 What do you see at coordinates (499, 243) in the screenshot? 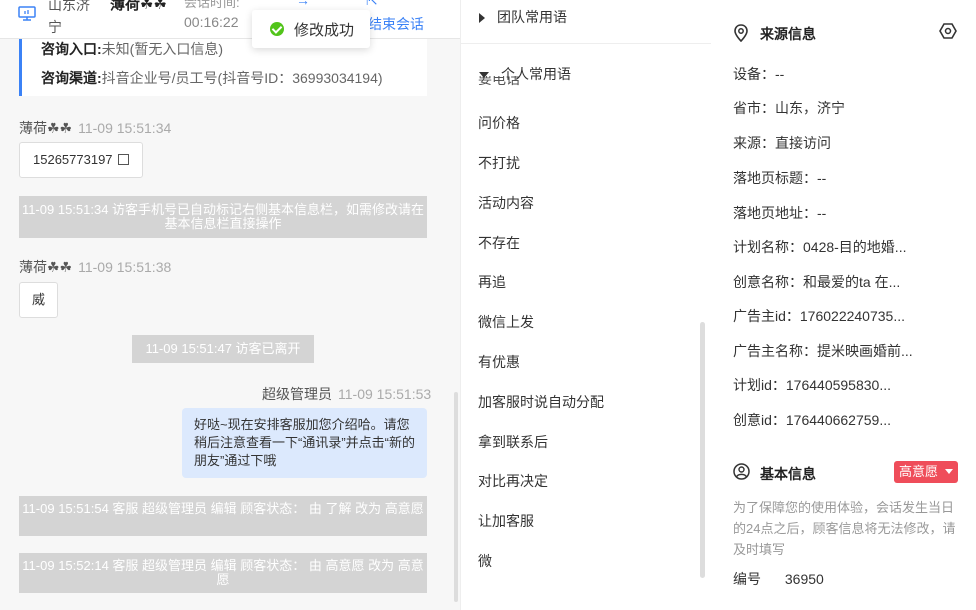
I see `phrase-item: 不存在` at bounding box center [499, 243].